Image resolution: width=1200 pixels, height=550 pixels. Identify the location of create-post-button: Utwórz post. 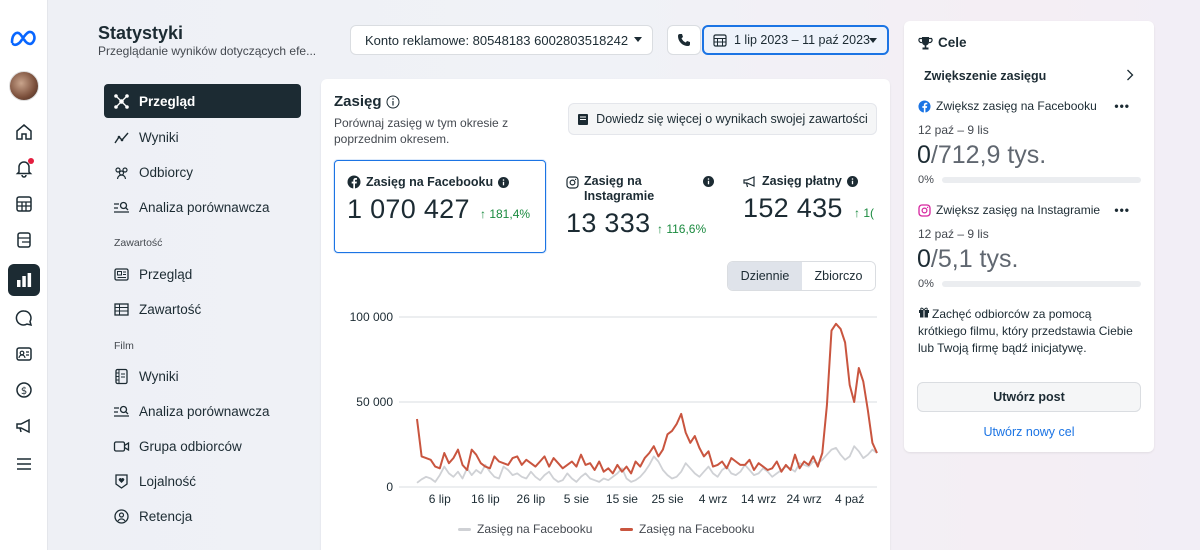
(1029, 397).